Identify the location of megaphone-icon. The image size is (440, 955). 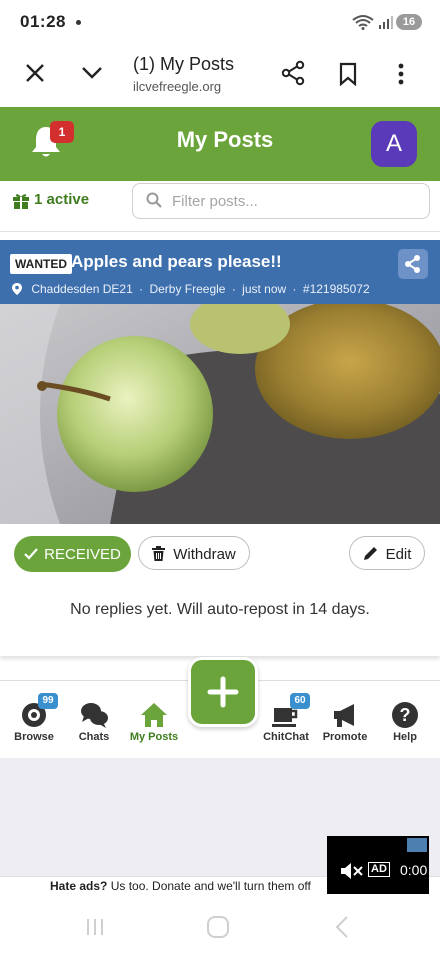
(344, 715).